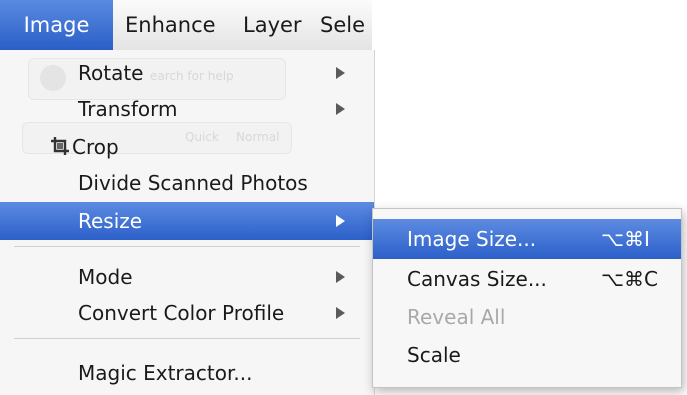  What do you see at coordinates (105, 277) in the screenshot?
I see `menu-item-label: Mode` at bounding box center [105, 277].